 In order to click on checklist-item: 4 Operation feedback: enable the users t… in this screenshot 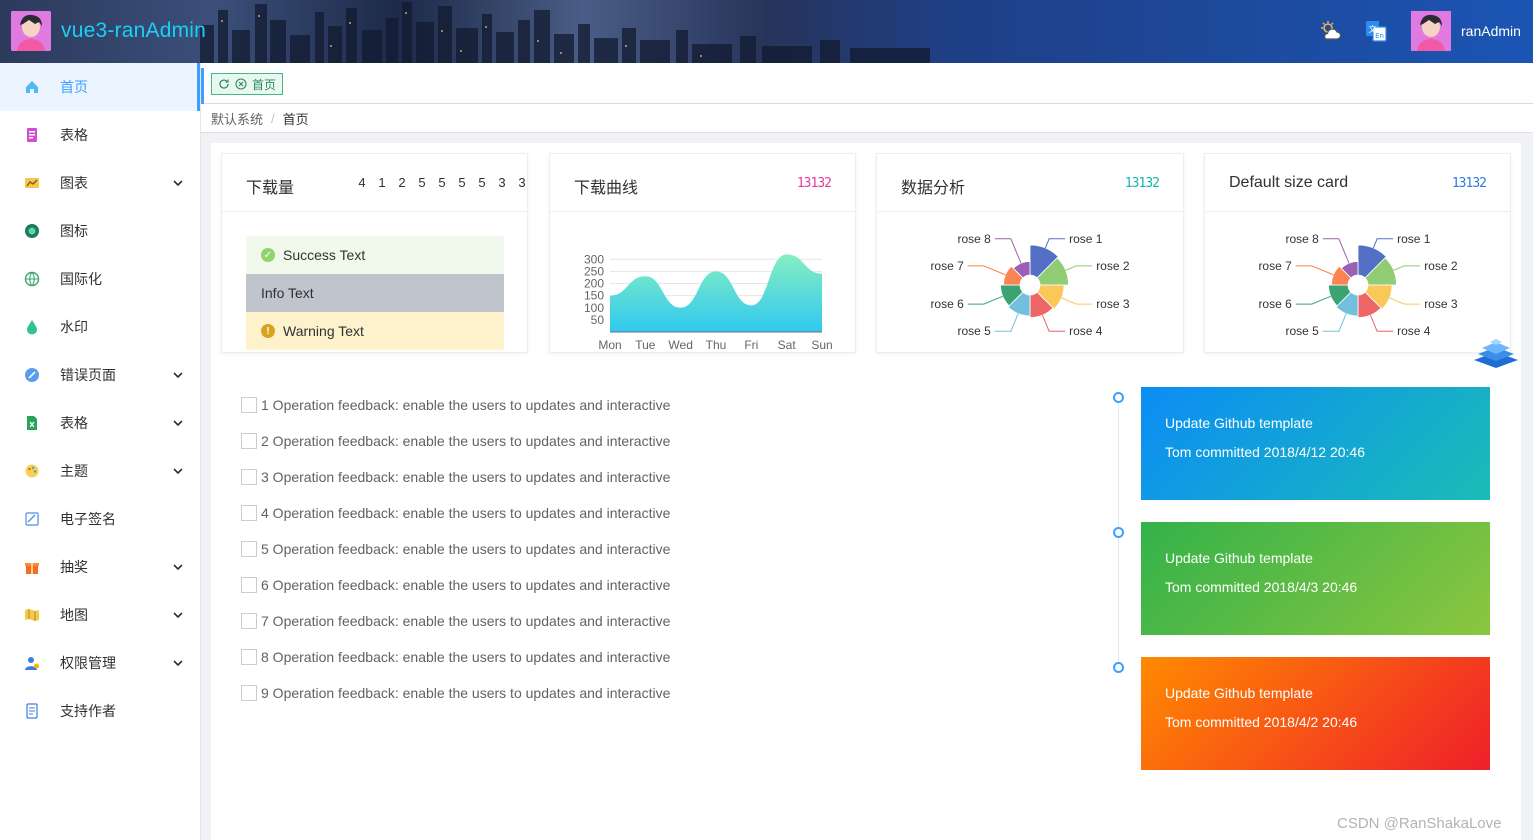, I will do `click(455, 513)`.